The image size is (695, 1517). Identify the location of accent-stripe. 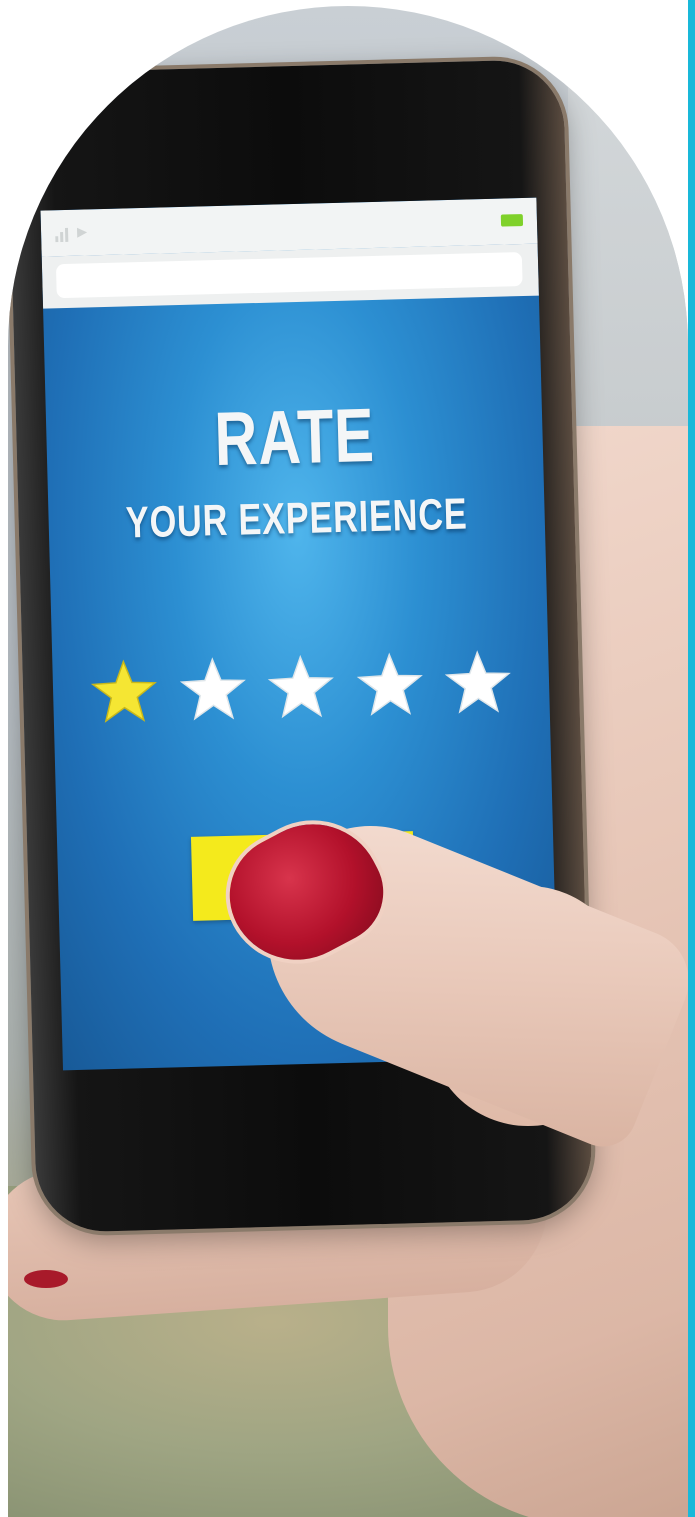
(691, 758).